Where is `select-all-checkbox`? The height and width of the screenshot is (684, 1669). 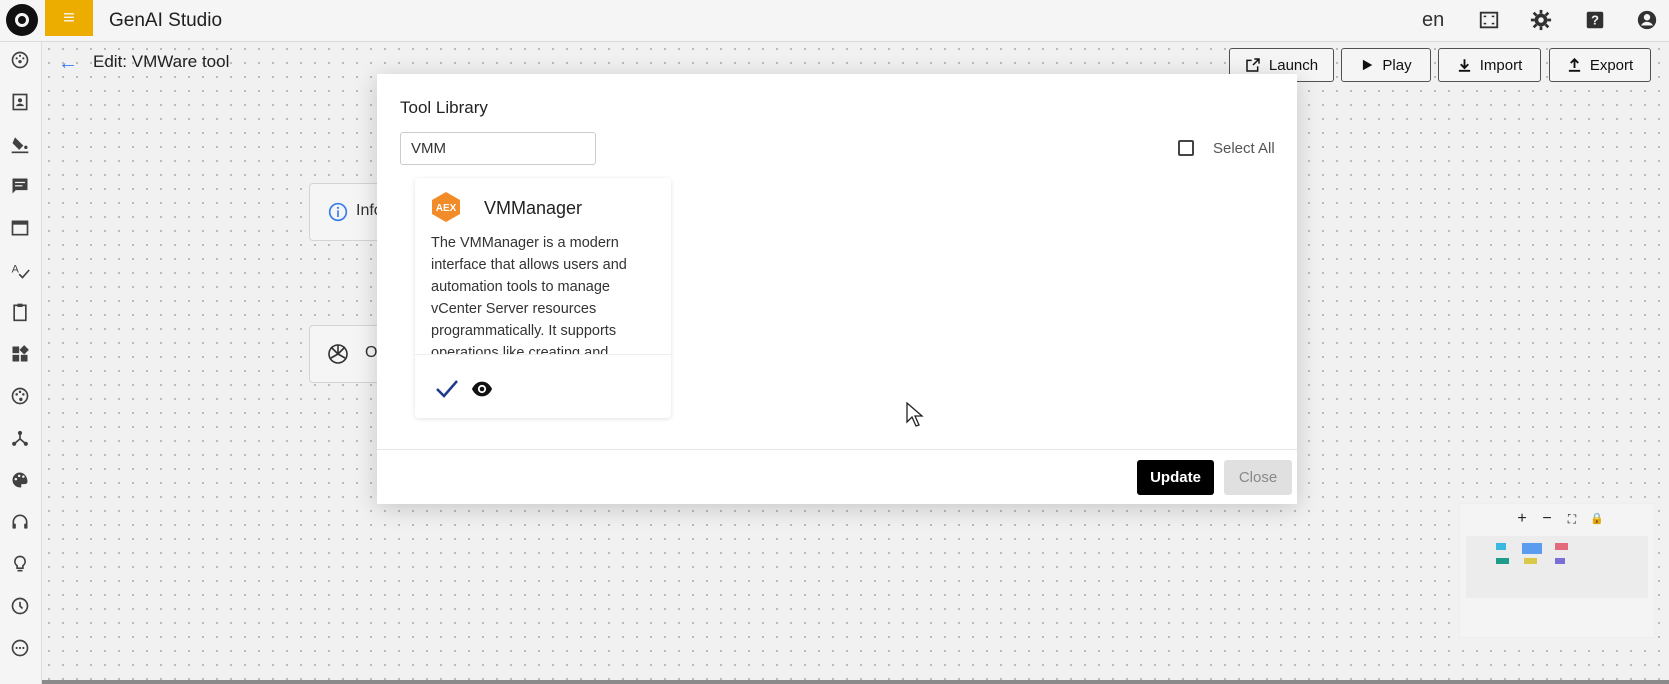
select-all-checkbox is located at coordinates (1186, 148).